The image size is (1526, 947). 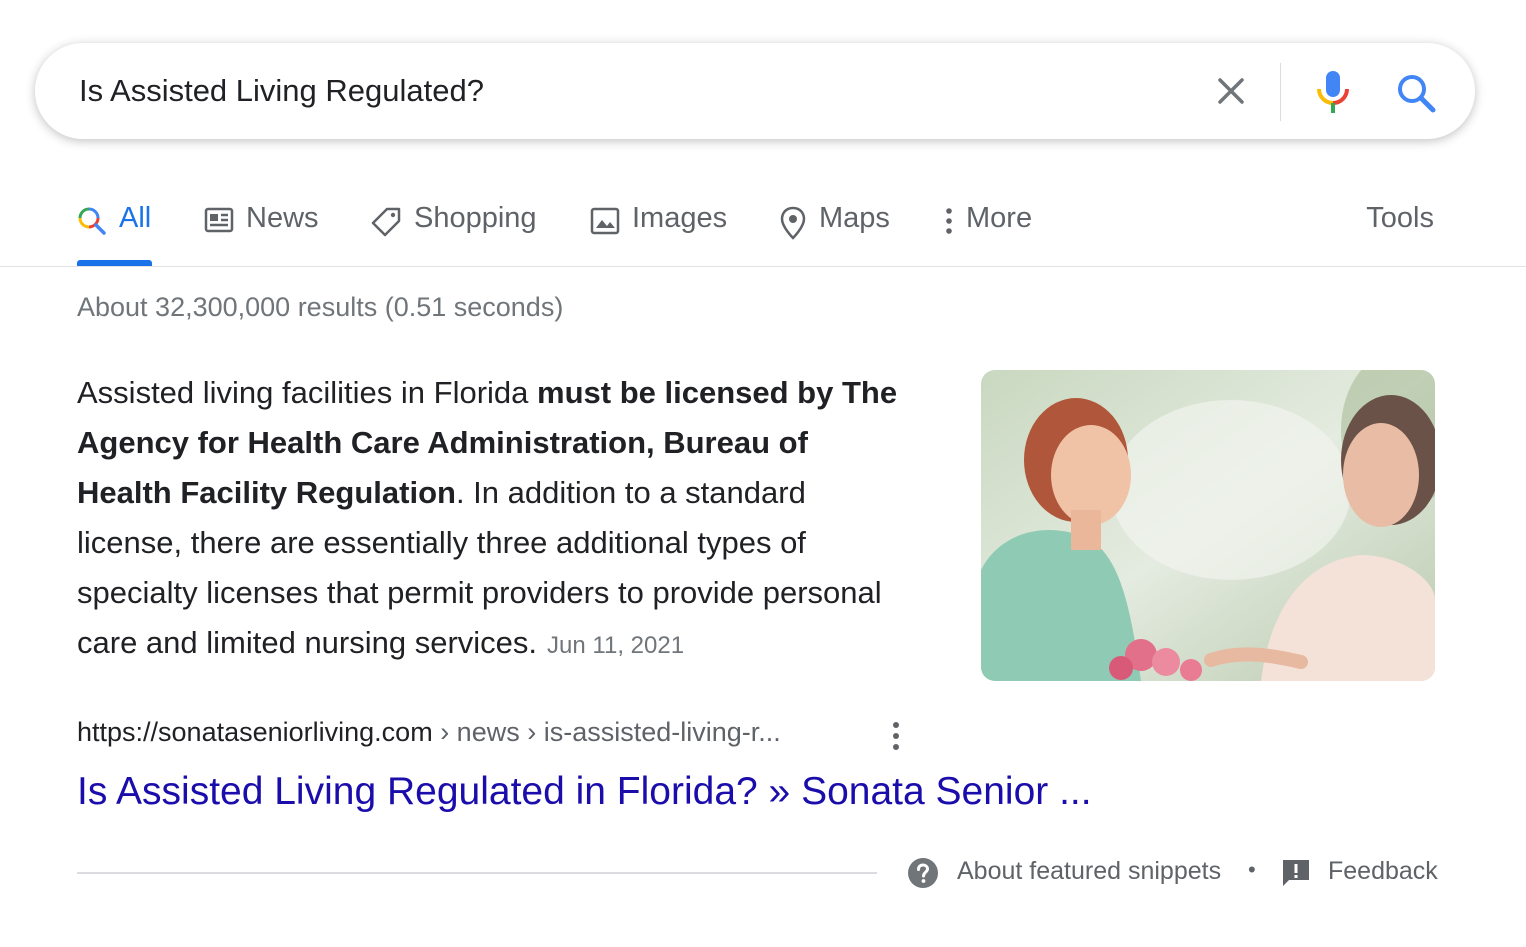 I want to click on tab-news: News, so click(x=261, y=223).